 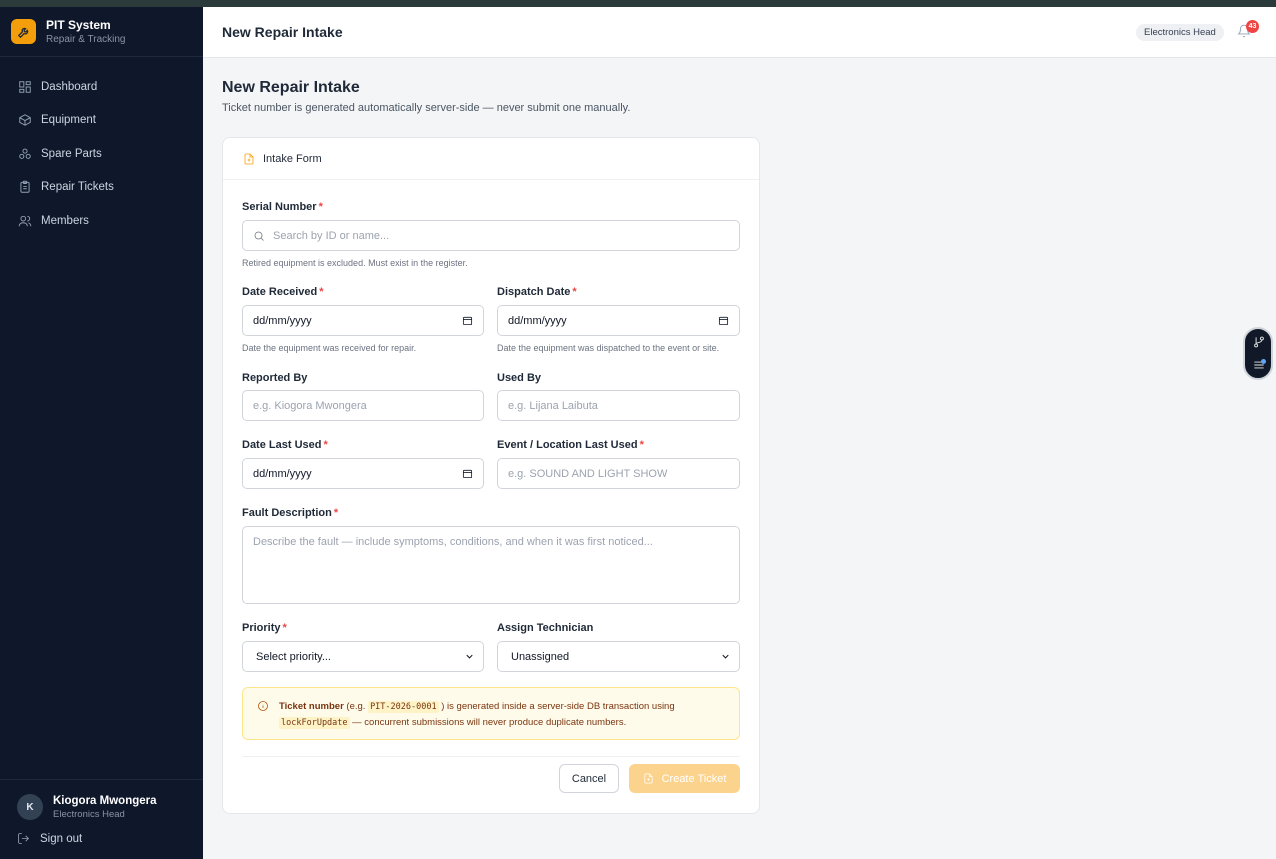 I want to click on used-by-label: Used By, so click(x=519, y=378).